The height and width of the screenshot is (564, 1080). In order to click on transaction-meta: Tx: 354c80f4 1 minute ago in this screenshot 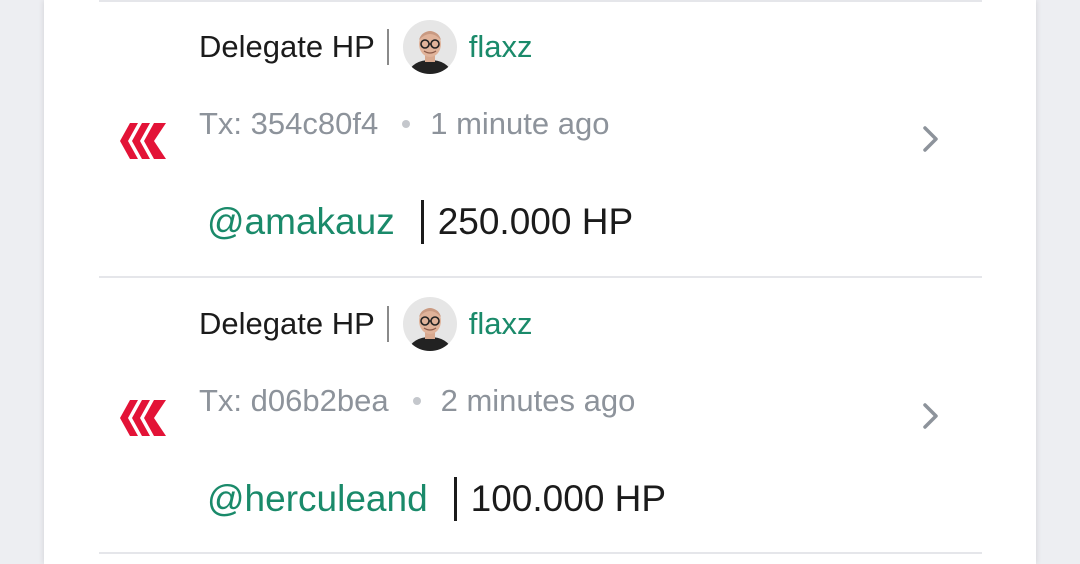, I will do `click(404, 124)`.